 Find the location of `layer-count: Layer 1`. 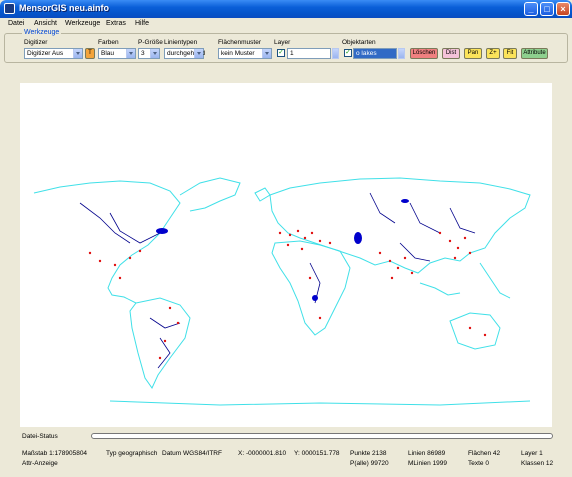

layer-count: Layer 1 is located at coordinates (532, 453).